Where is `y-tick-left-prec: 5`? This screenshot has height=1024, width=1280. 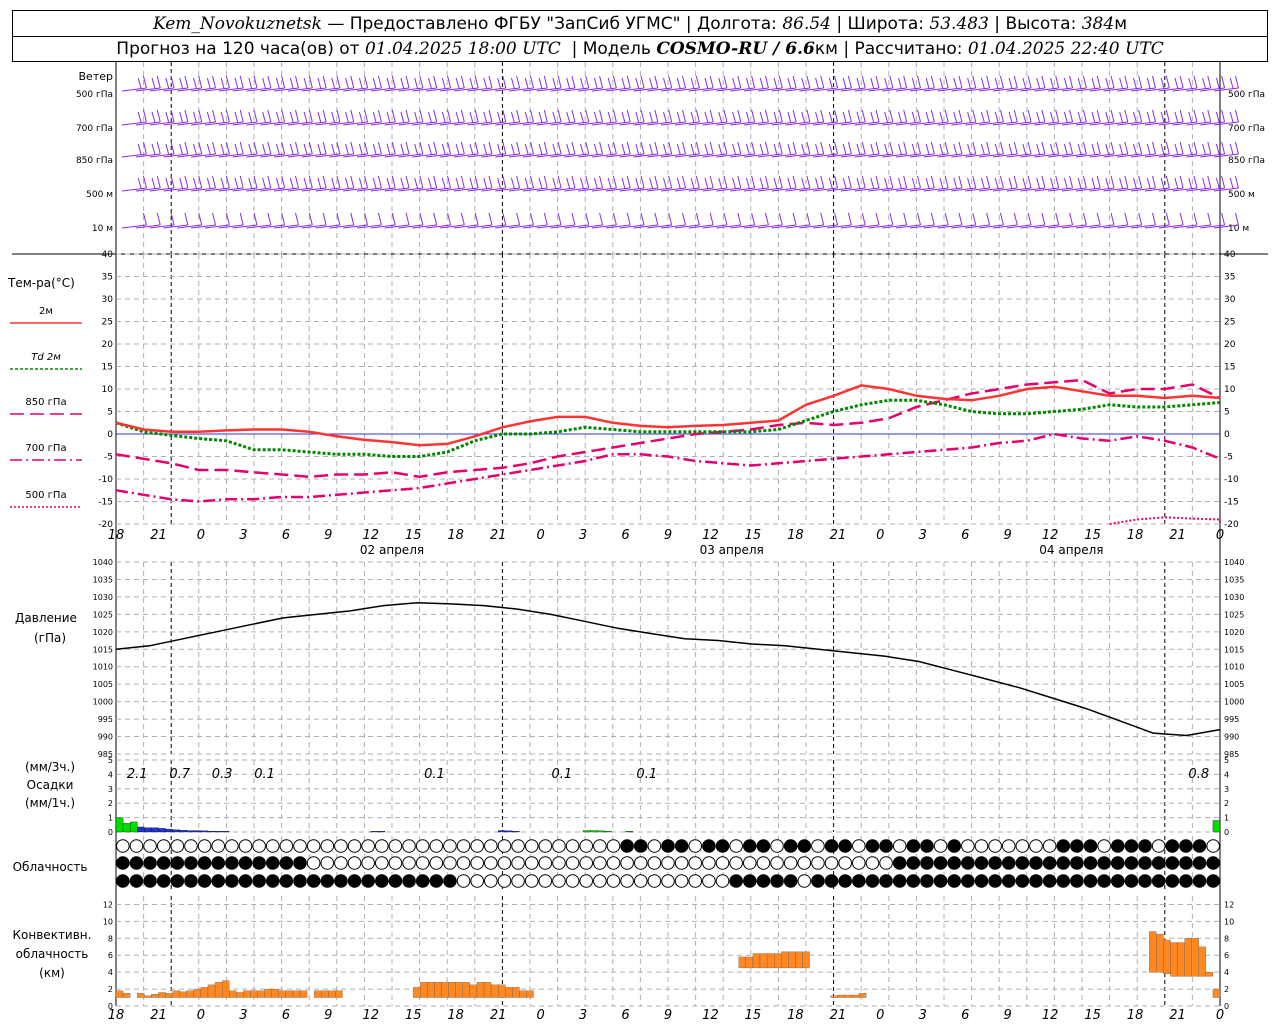 y-tick-left-prec: 5 is located at coordinates (110, 760).